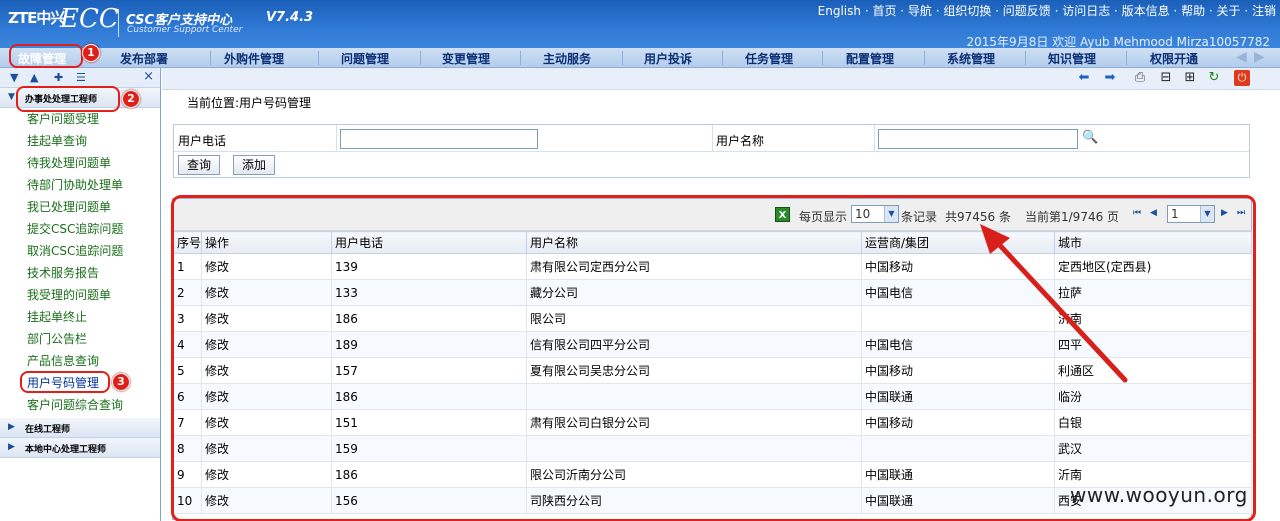 Image resolution: width=1280 pixels, height=521 pixels. I want to click on version-label: V7.4.3, so click(290, 17).